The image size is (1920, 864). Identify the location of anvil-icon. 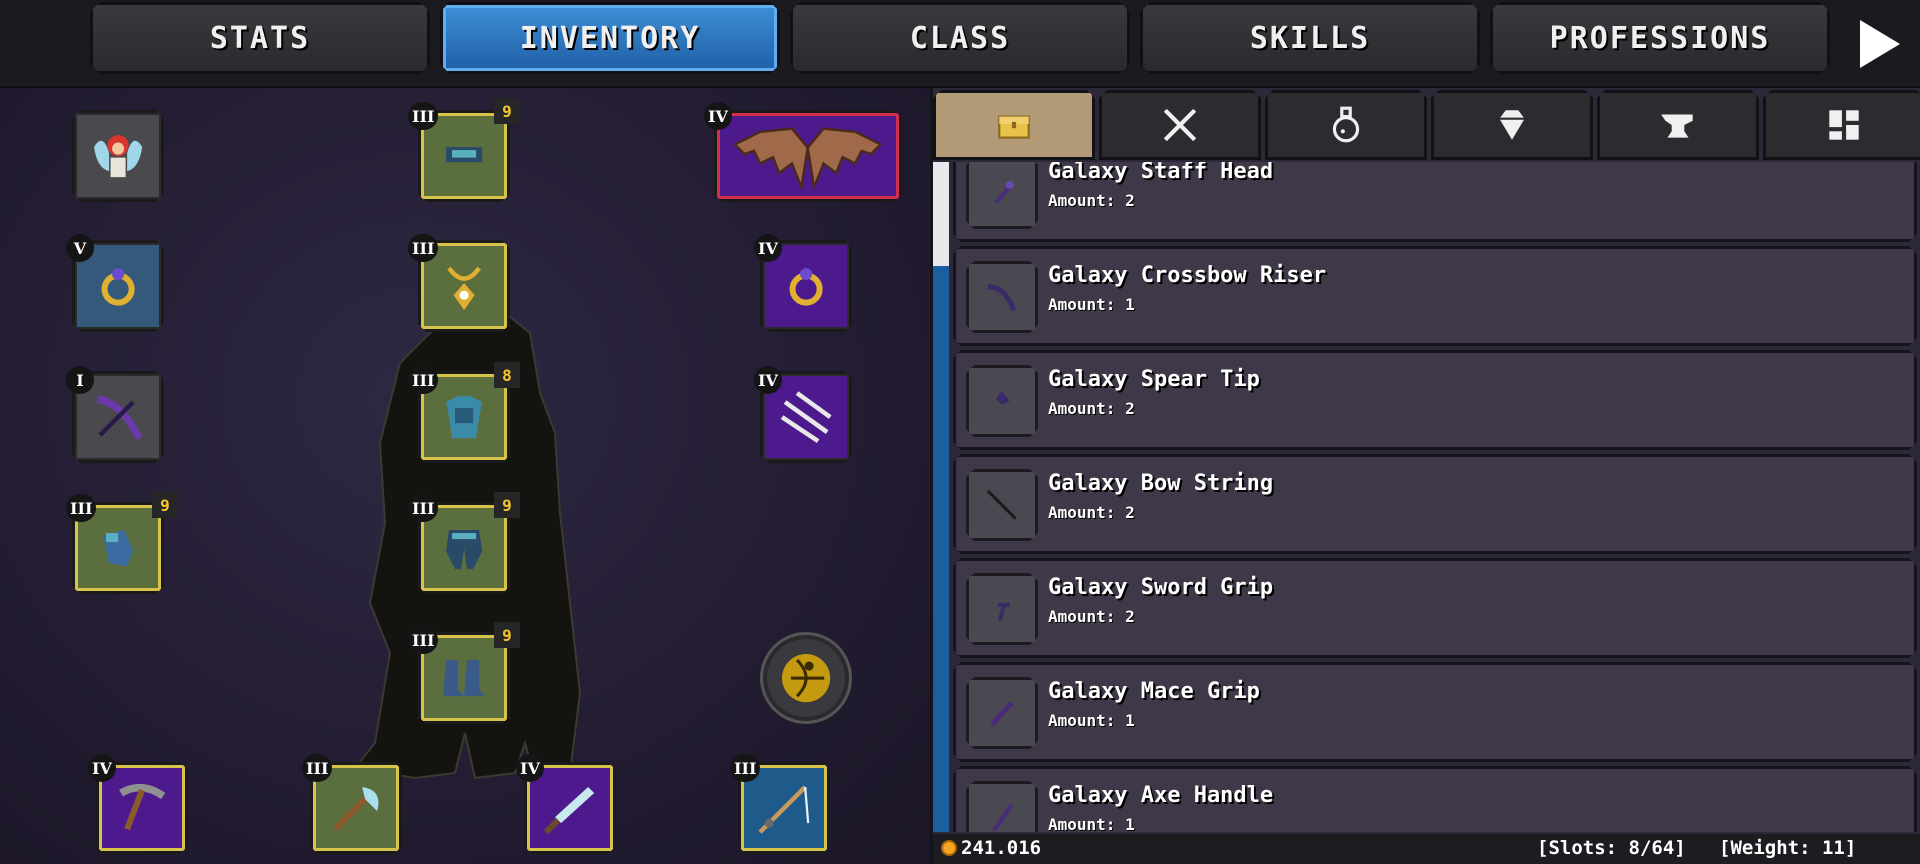
(1678, 125).